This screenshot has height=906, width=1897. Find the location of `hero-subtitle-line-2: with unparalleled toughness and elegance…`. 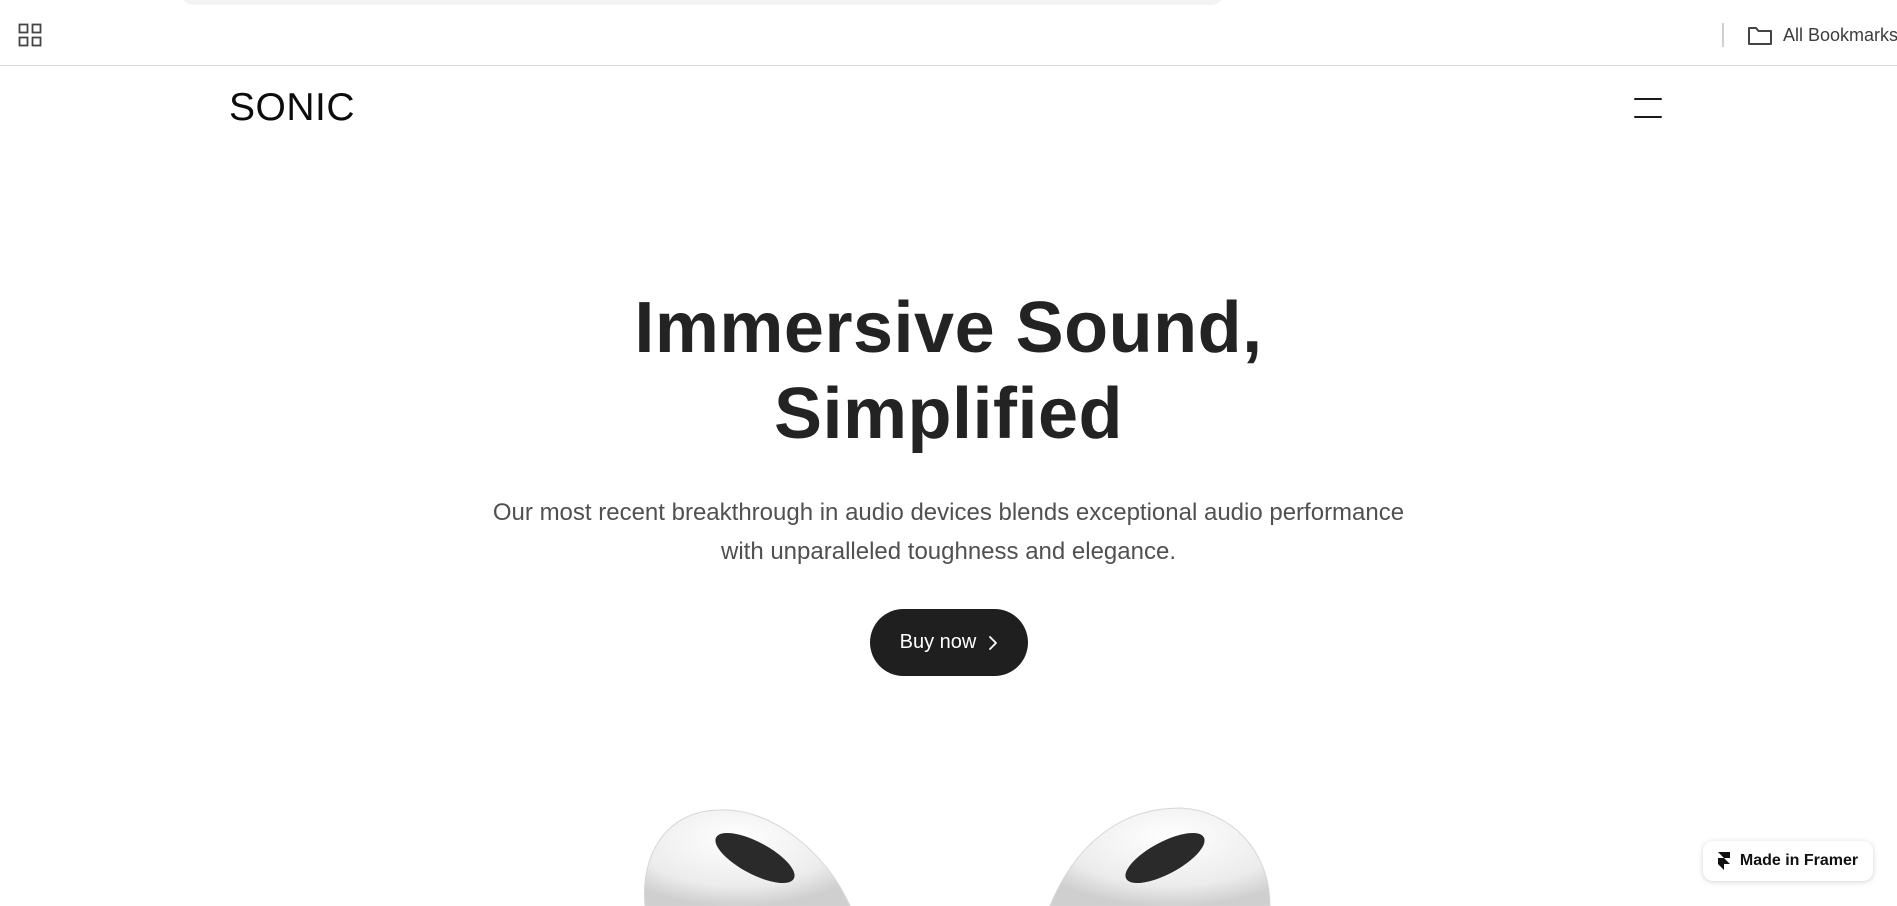

hero-subtitle-line-2: with unparalleled toughness and elegance… is located at coordinates (948, 551).